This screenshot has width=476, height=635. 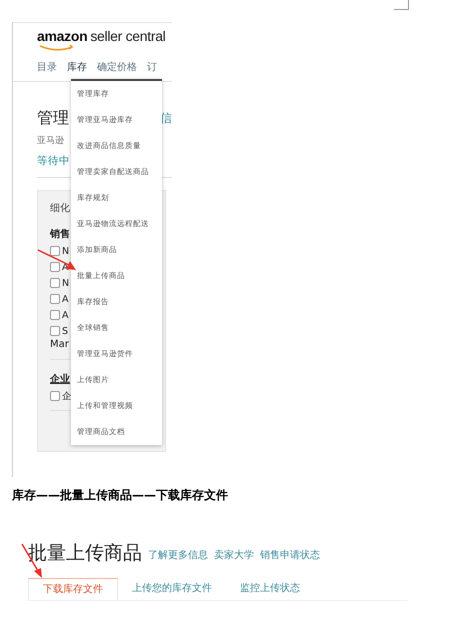 What do you see at coordinates (53, 161) in the screenshot?
I see `status-link: 等待中` at bounding box center [53, 161].